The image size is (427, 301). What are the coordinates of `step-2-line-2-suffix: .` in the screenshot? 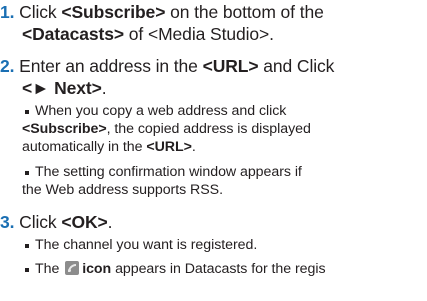 It's located at (104, 88).